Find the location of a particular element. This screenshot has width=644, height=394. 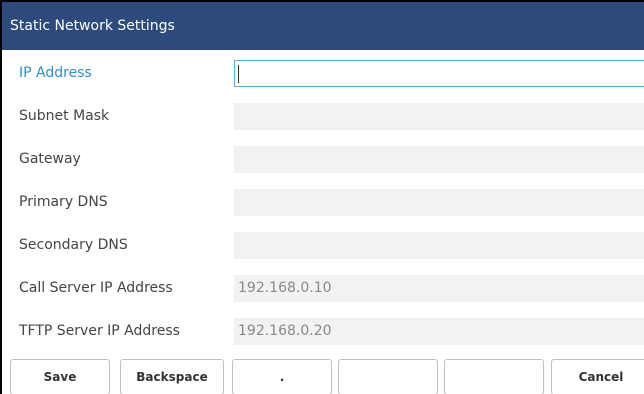

field-row-ip-address: IP Address is located at coordinates (323, 73).